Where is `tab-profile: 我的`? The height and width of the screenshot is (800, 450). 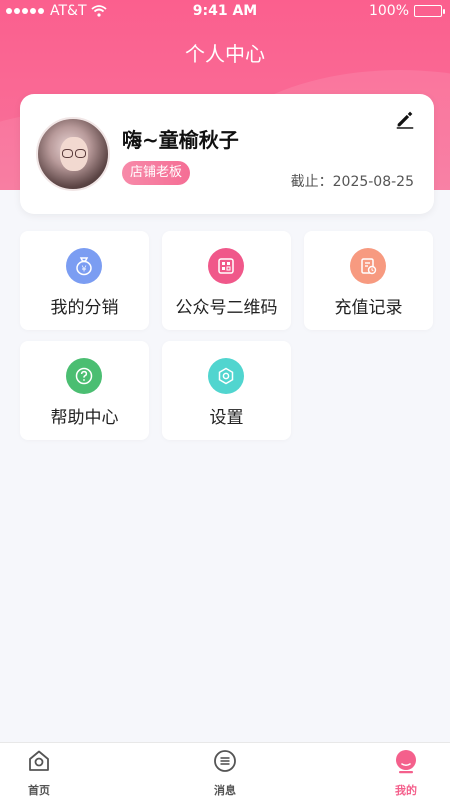
tab-profile: 我的 is located at coordinates (406, 773).